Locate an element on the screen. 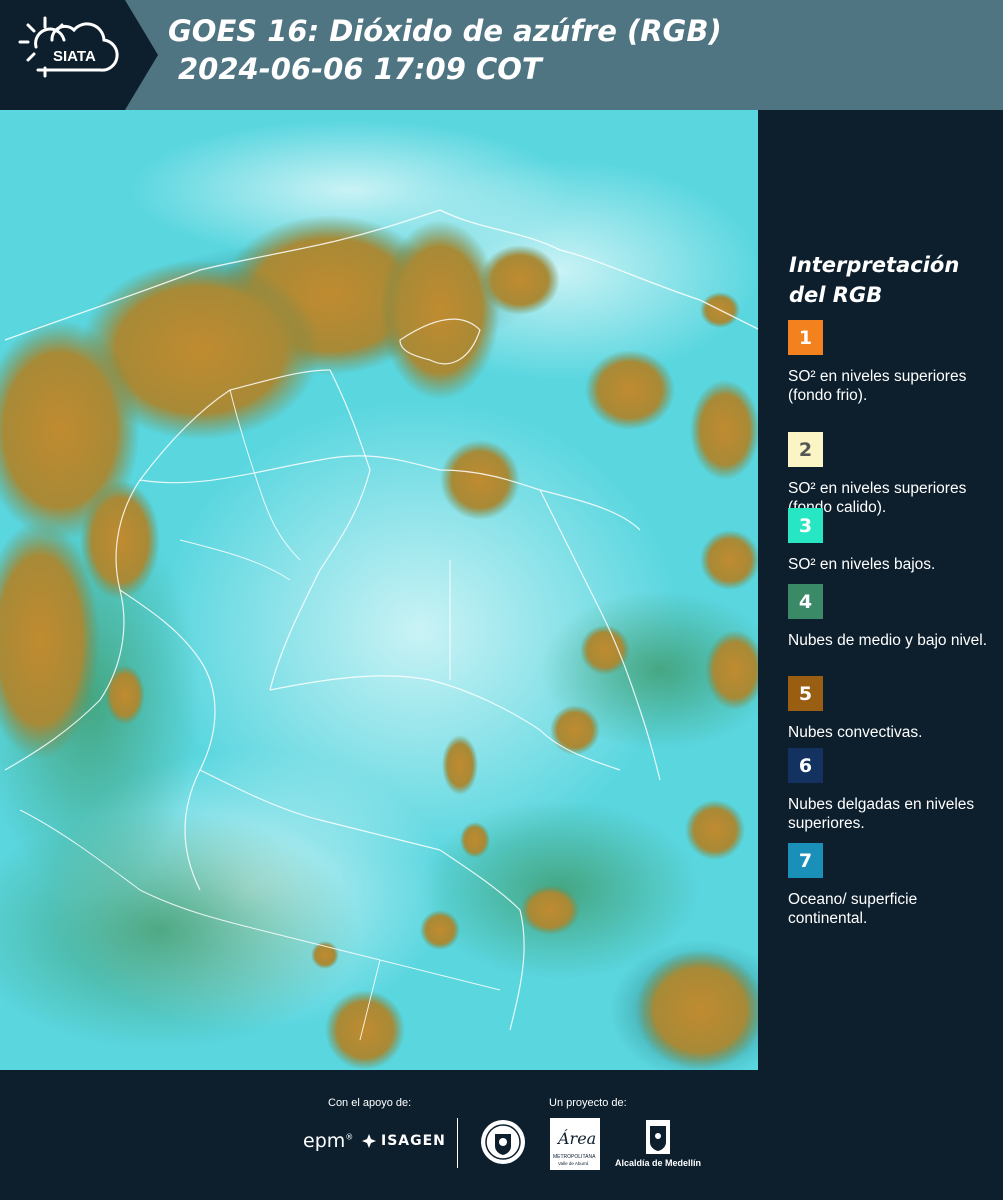 The image size is (1003, 1200). legend-item: 7 Oceano/ superficie continental. is located at coordinates (888, 885).